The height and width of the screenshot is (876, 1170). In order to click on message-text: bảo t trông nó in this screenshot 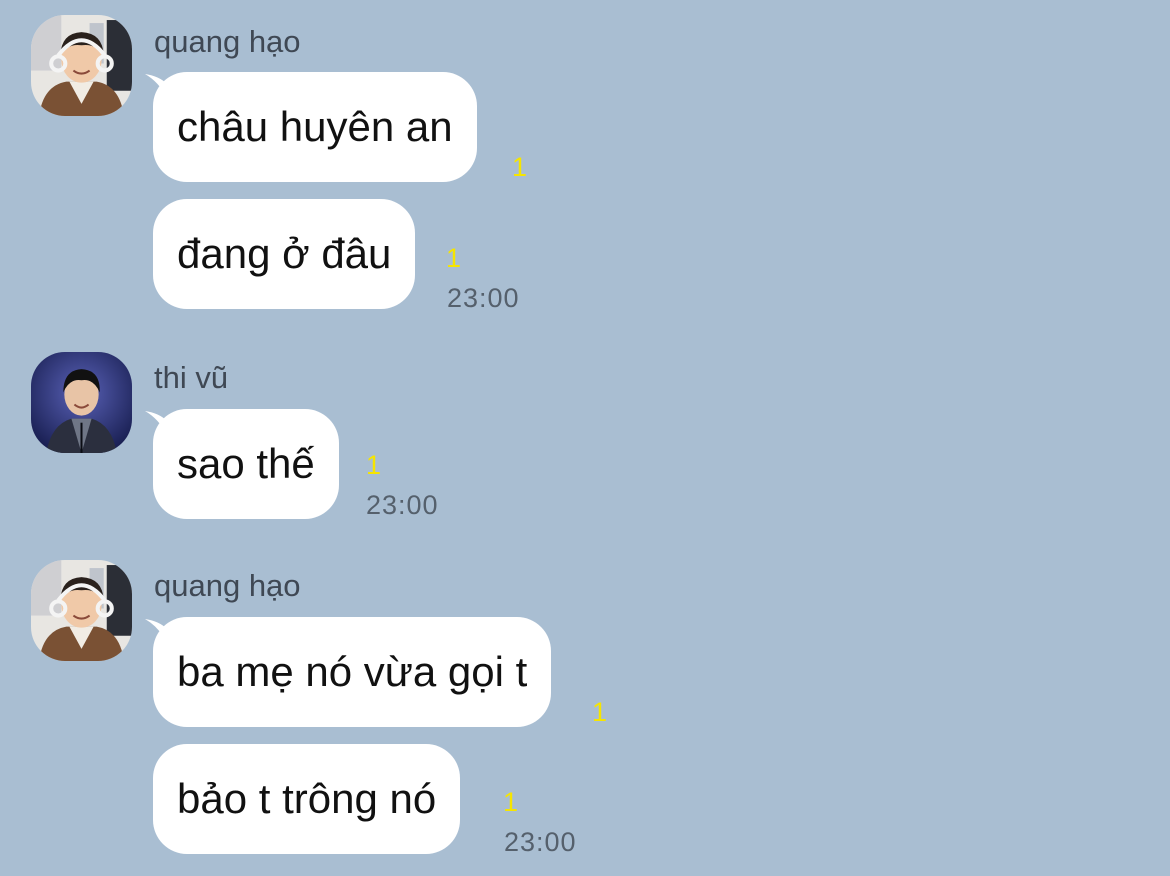, I will do `click(307, 798)`.